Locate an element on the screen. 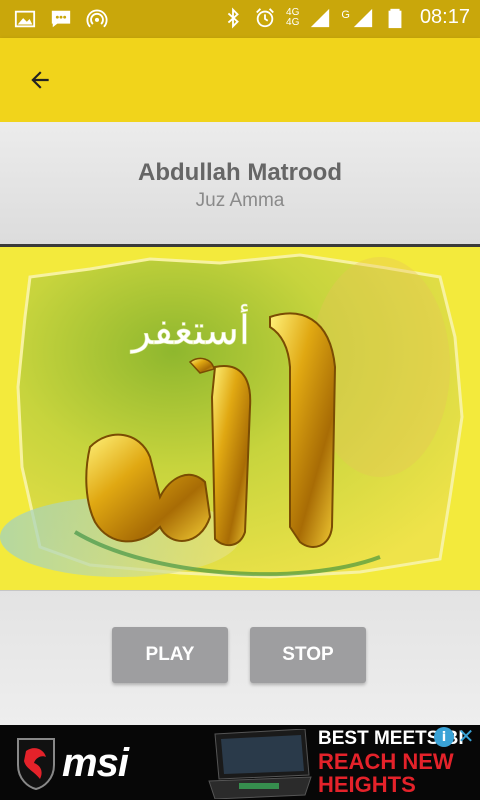 The width and height of the screenshot is (480, 800). network-type-label-bottom: 4G is located at coordinates (293, 22).